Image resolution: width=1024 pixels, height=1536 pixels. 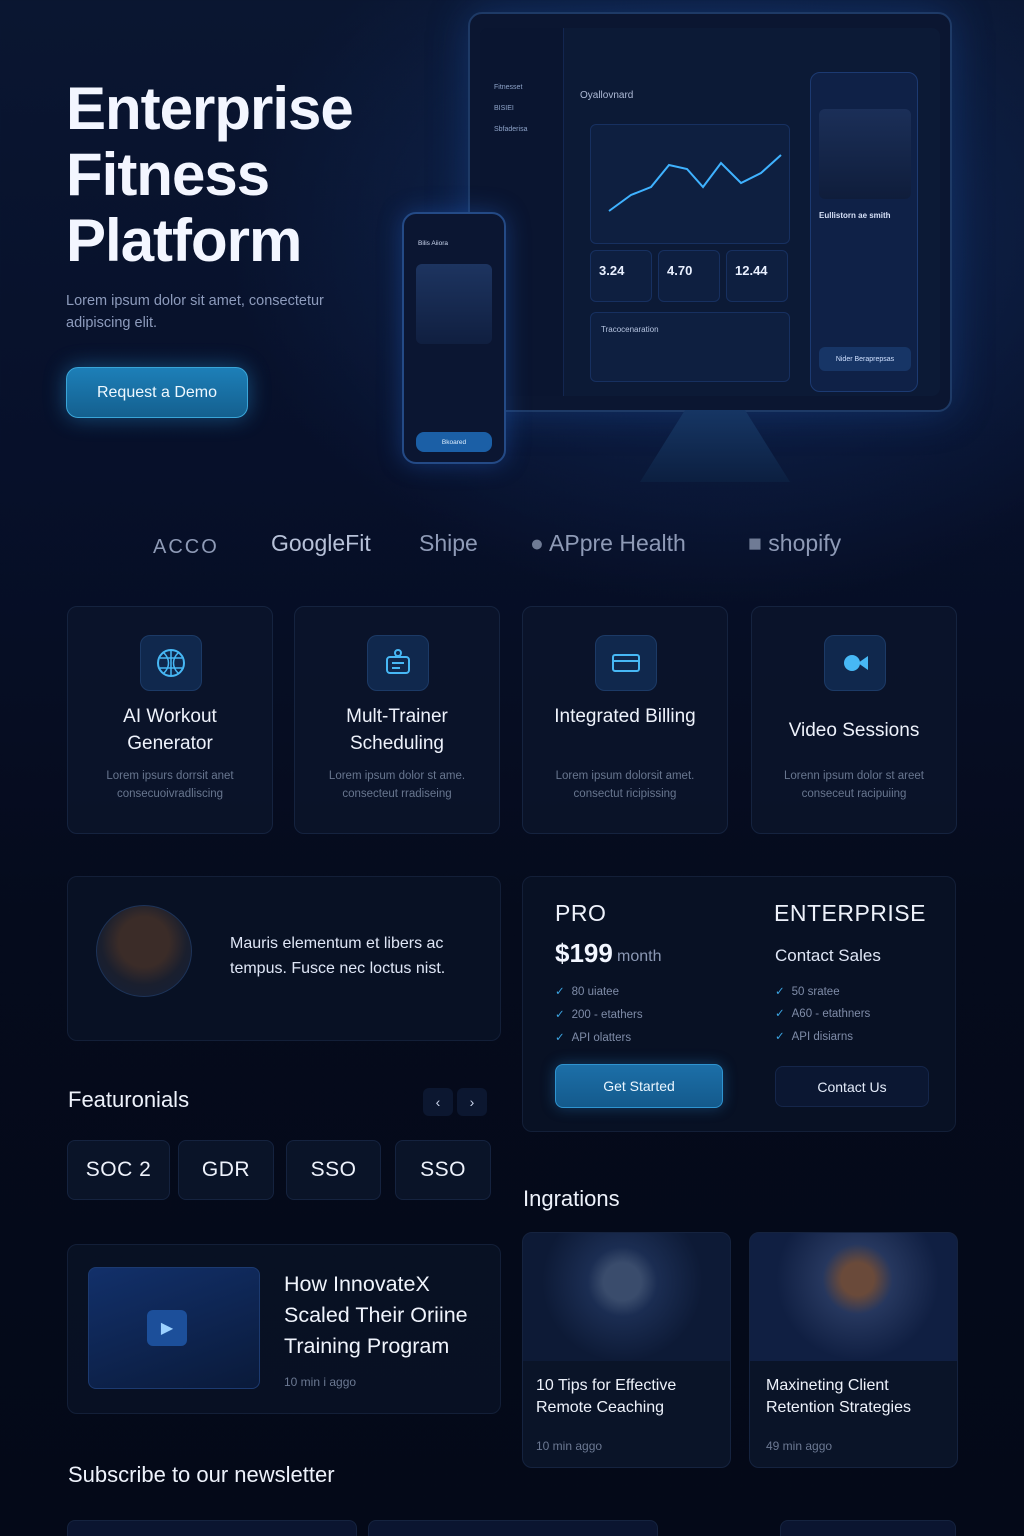 What do you see at coordinates (571, 1198) in the screenshot?
I see `section-title-ingrations: Ingrations` at bounding box center [571, 1198].